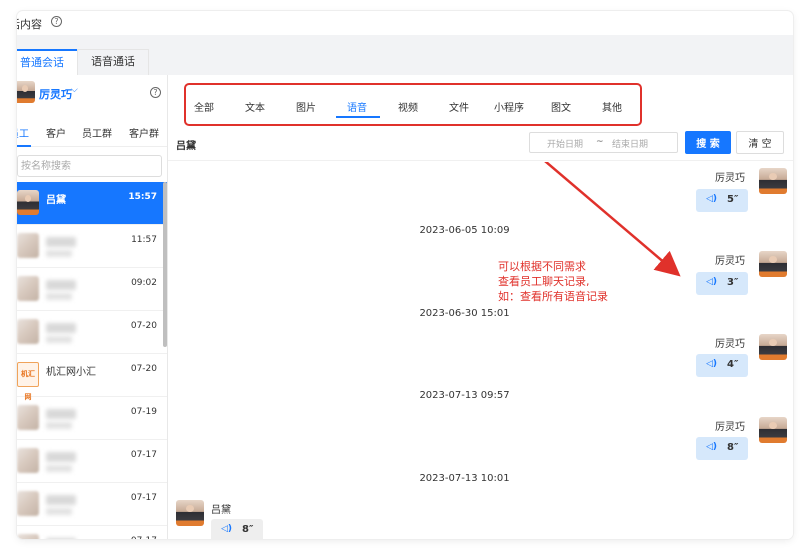 The image size is (810, 558). What do you see at coordinates (74, 90) in the screenshot?
I see `chevron-down-icon: ⌵` at bounding box center [74, 90].